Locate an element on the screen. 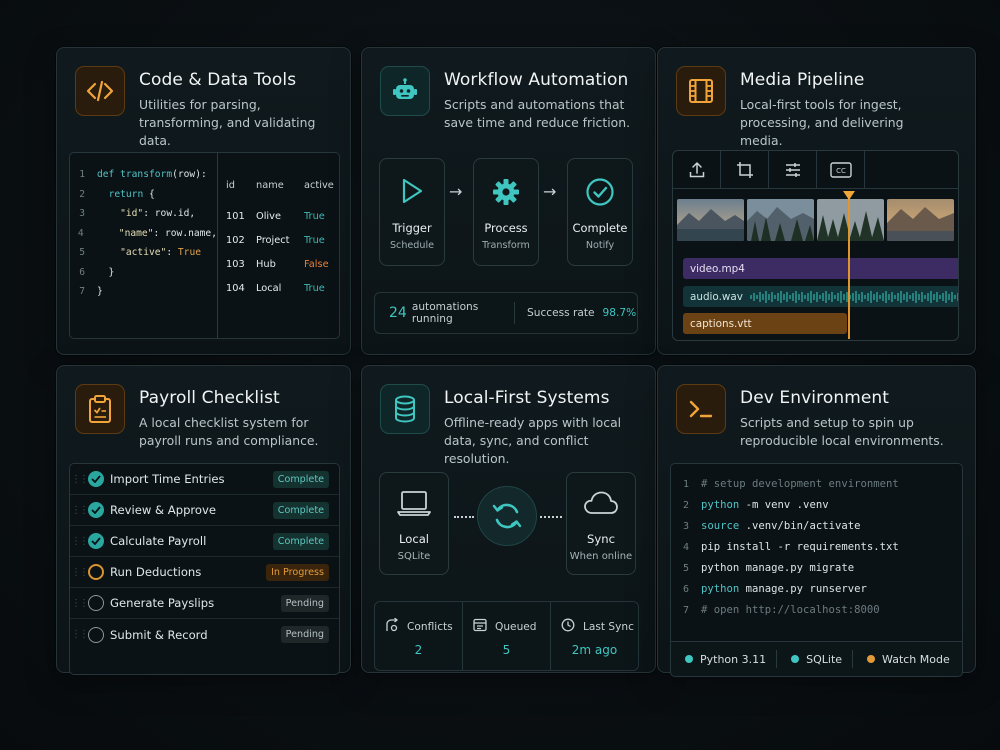 This screenshot has width=1000, height=750. checklist-item-label: Generate Payslips is located at coordinates (162, 603).